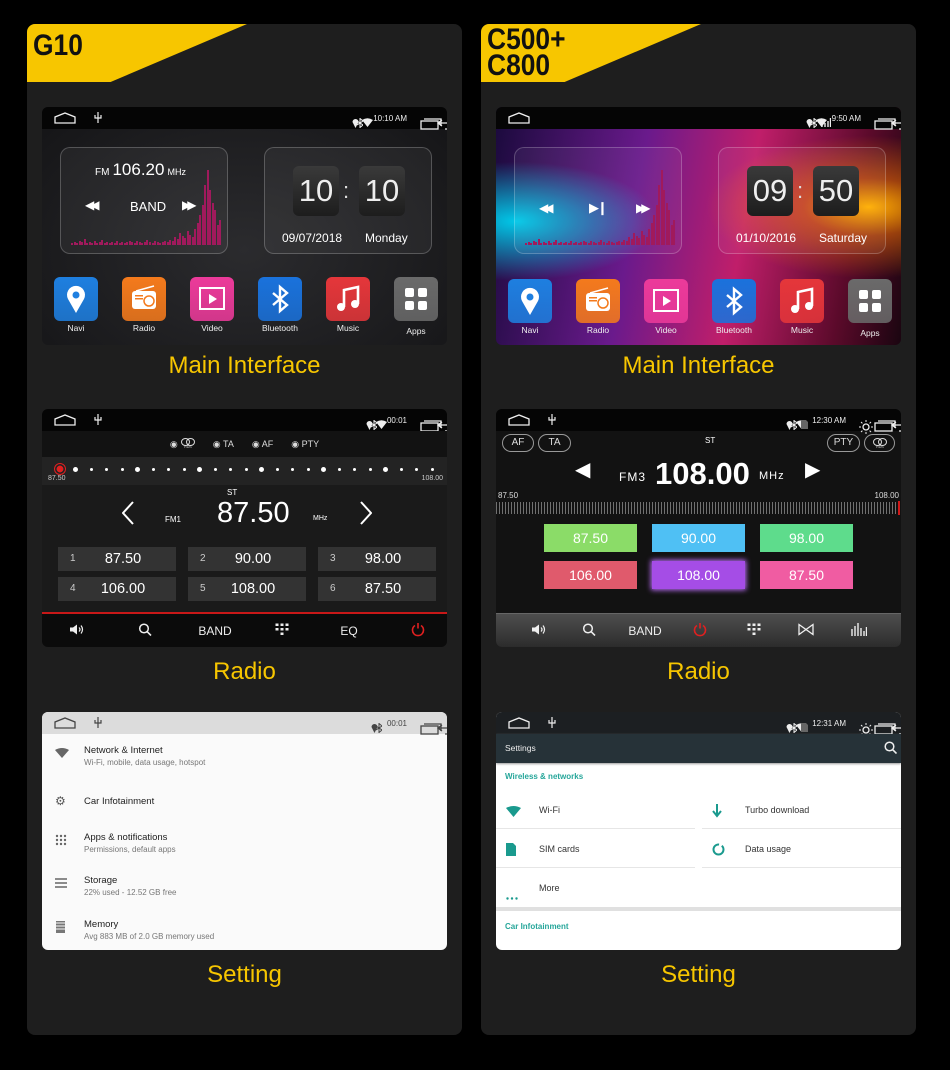 Image resolution: width=950 pixels, height=1070 pixels. What do you see at coordinates (859, 631) in the screenshot?
I see `equalizer-button` at bounding box center [859, 631].